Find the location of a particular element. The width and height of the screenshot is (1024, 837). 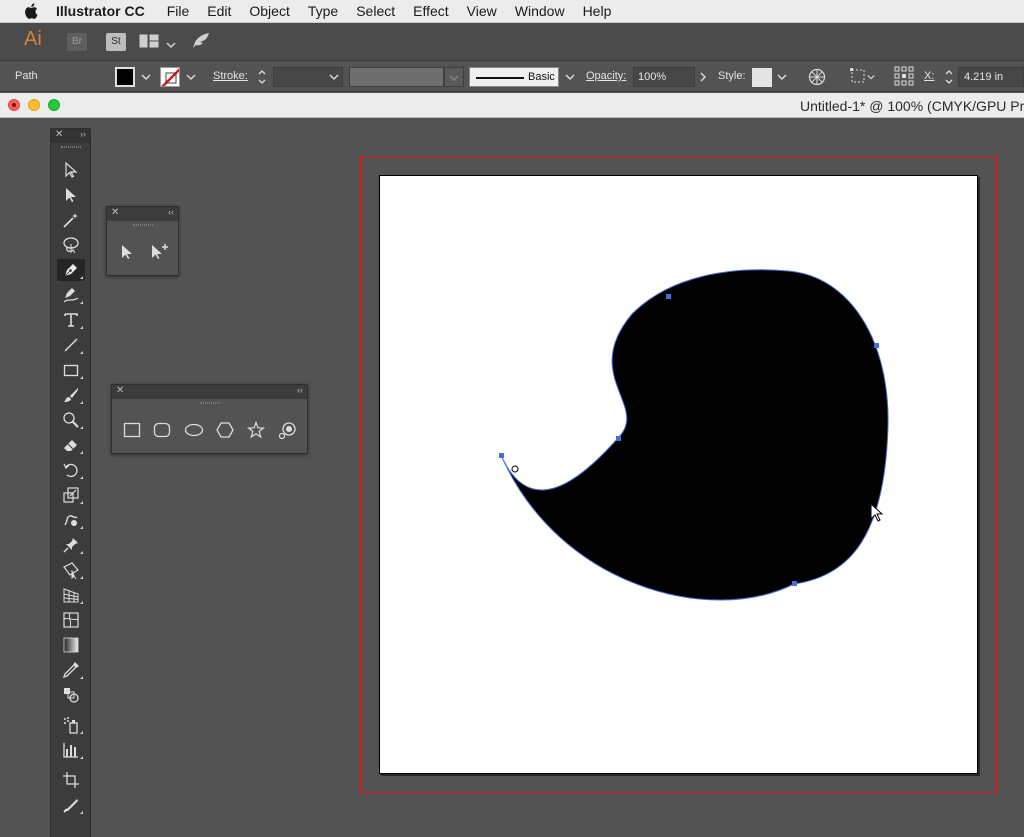

rounded-rectangle-tool is located at coordinates (162, 430).